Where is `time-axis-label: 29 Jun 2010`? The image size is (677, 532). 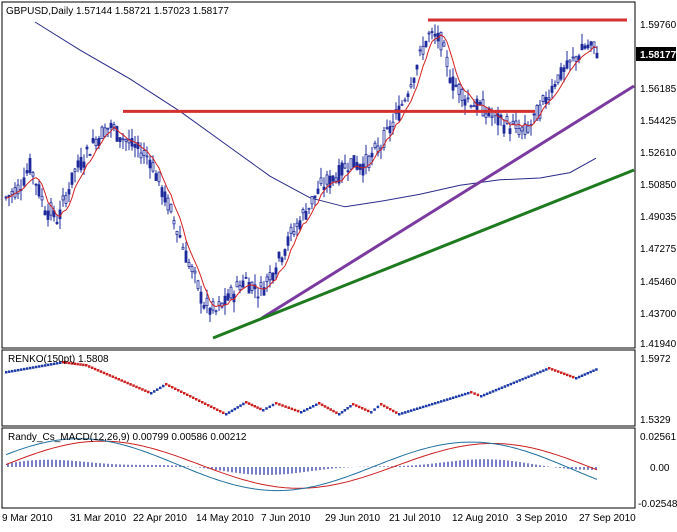
time-axis-label: 29 Jun 2010 is located at coordinates (352, 518).